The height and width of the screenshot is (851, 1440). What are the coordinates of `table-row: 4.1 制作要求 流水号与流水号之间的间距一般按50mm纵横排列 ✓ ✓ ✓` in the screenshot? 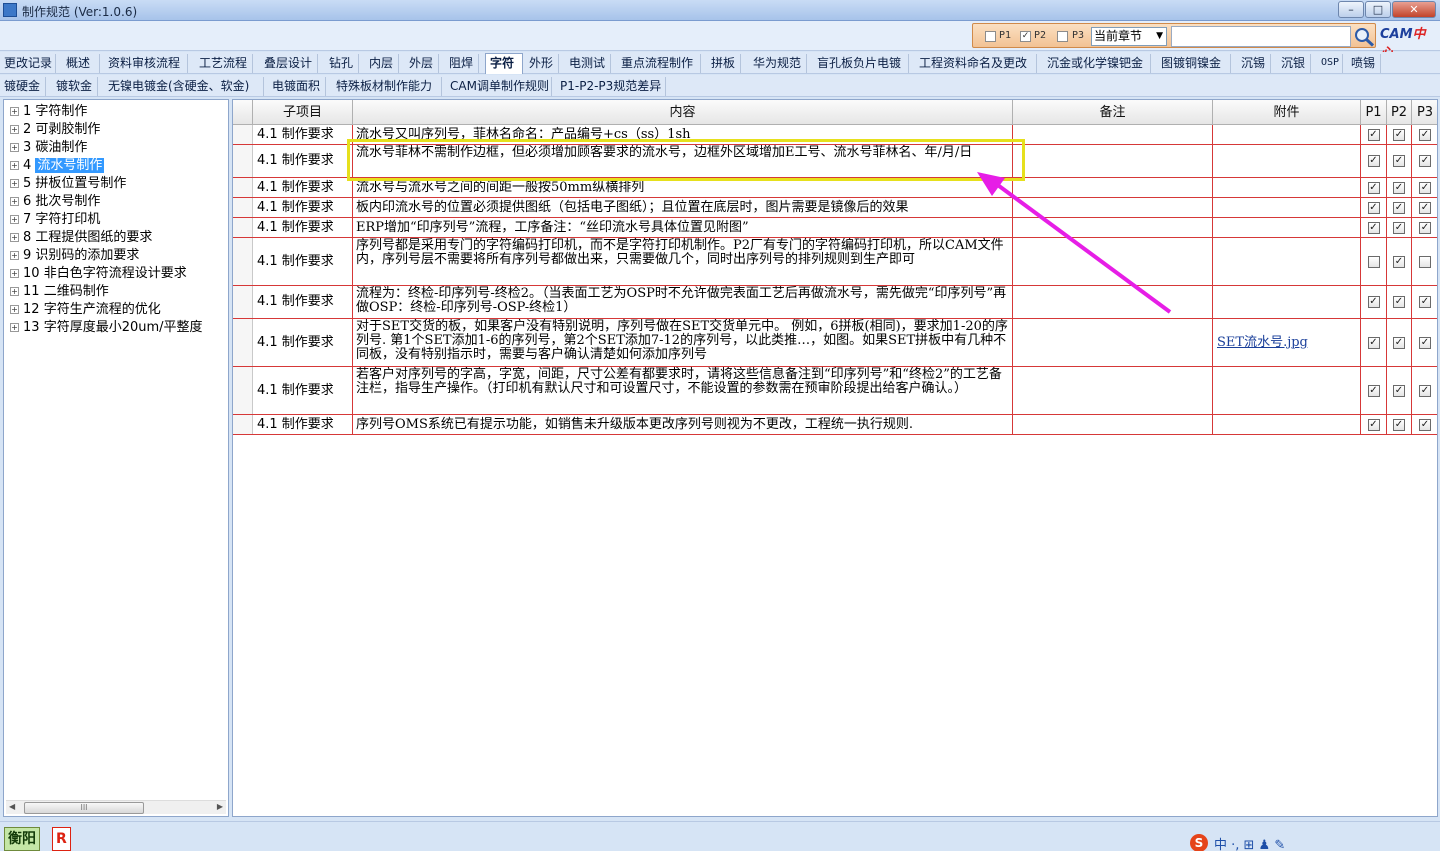 It's located at (835, 188).